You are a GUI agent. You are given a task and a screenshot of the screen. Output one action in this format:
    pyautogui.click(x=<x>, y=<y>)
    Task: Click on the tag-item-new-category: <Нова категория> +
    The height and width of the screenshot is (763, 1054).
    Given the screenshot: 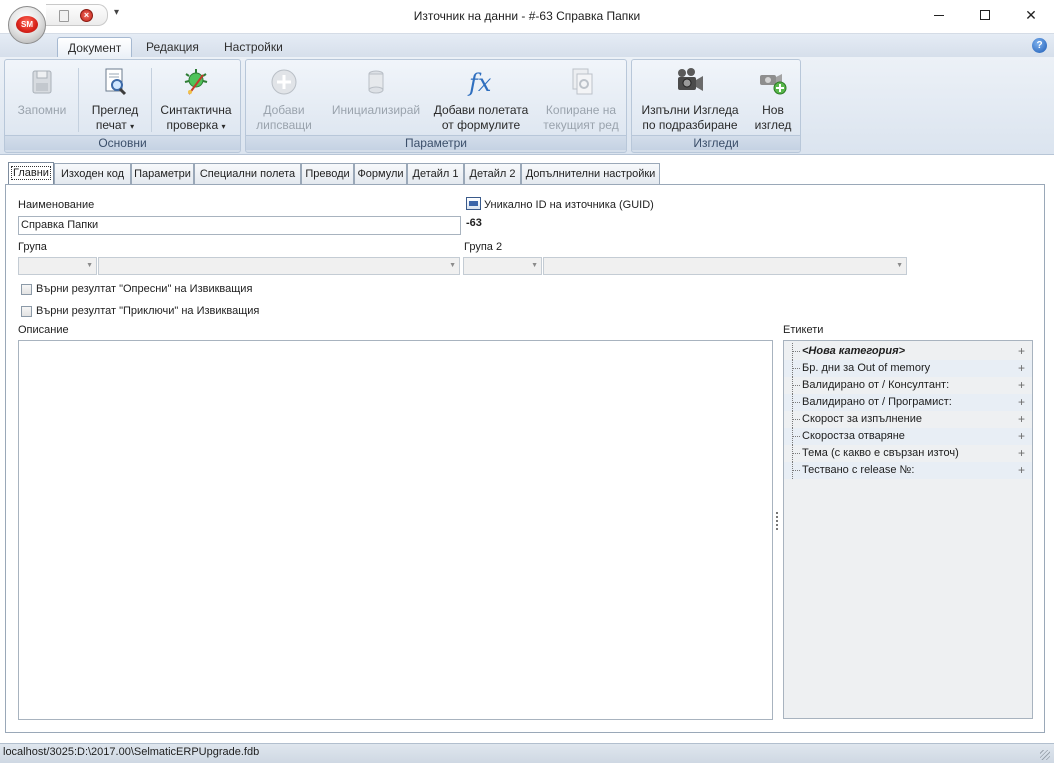 What is the action you would take?
    pyautogui.click(x=908, y=351)
    